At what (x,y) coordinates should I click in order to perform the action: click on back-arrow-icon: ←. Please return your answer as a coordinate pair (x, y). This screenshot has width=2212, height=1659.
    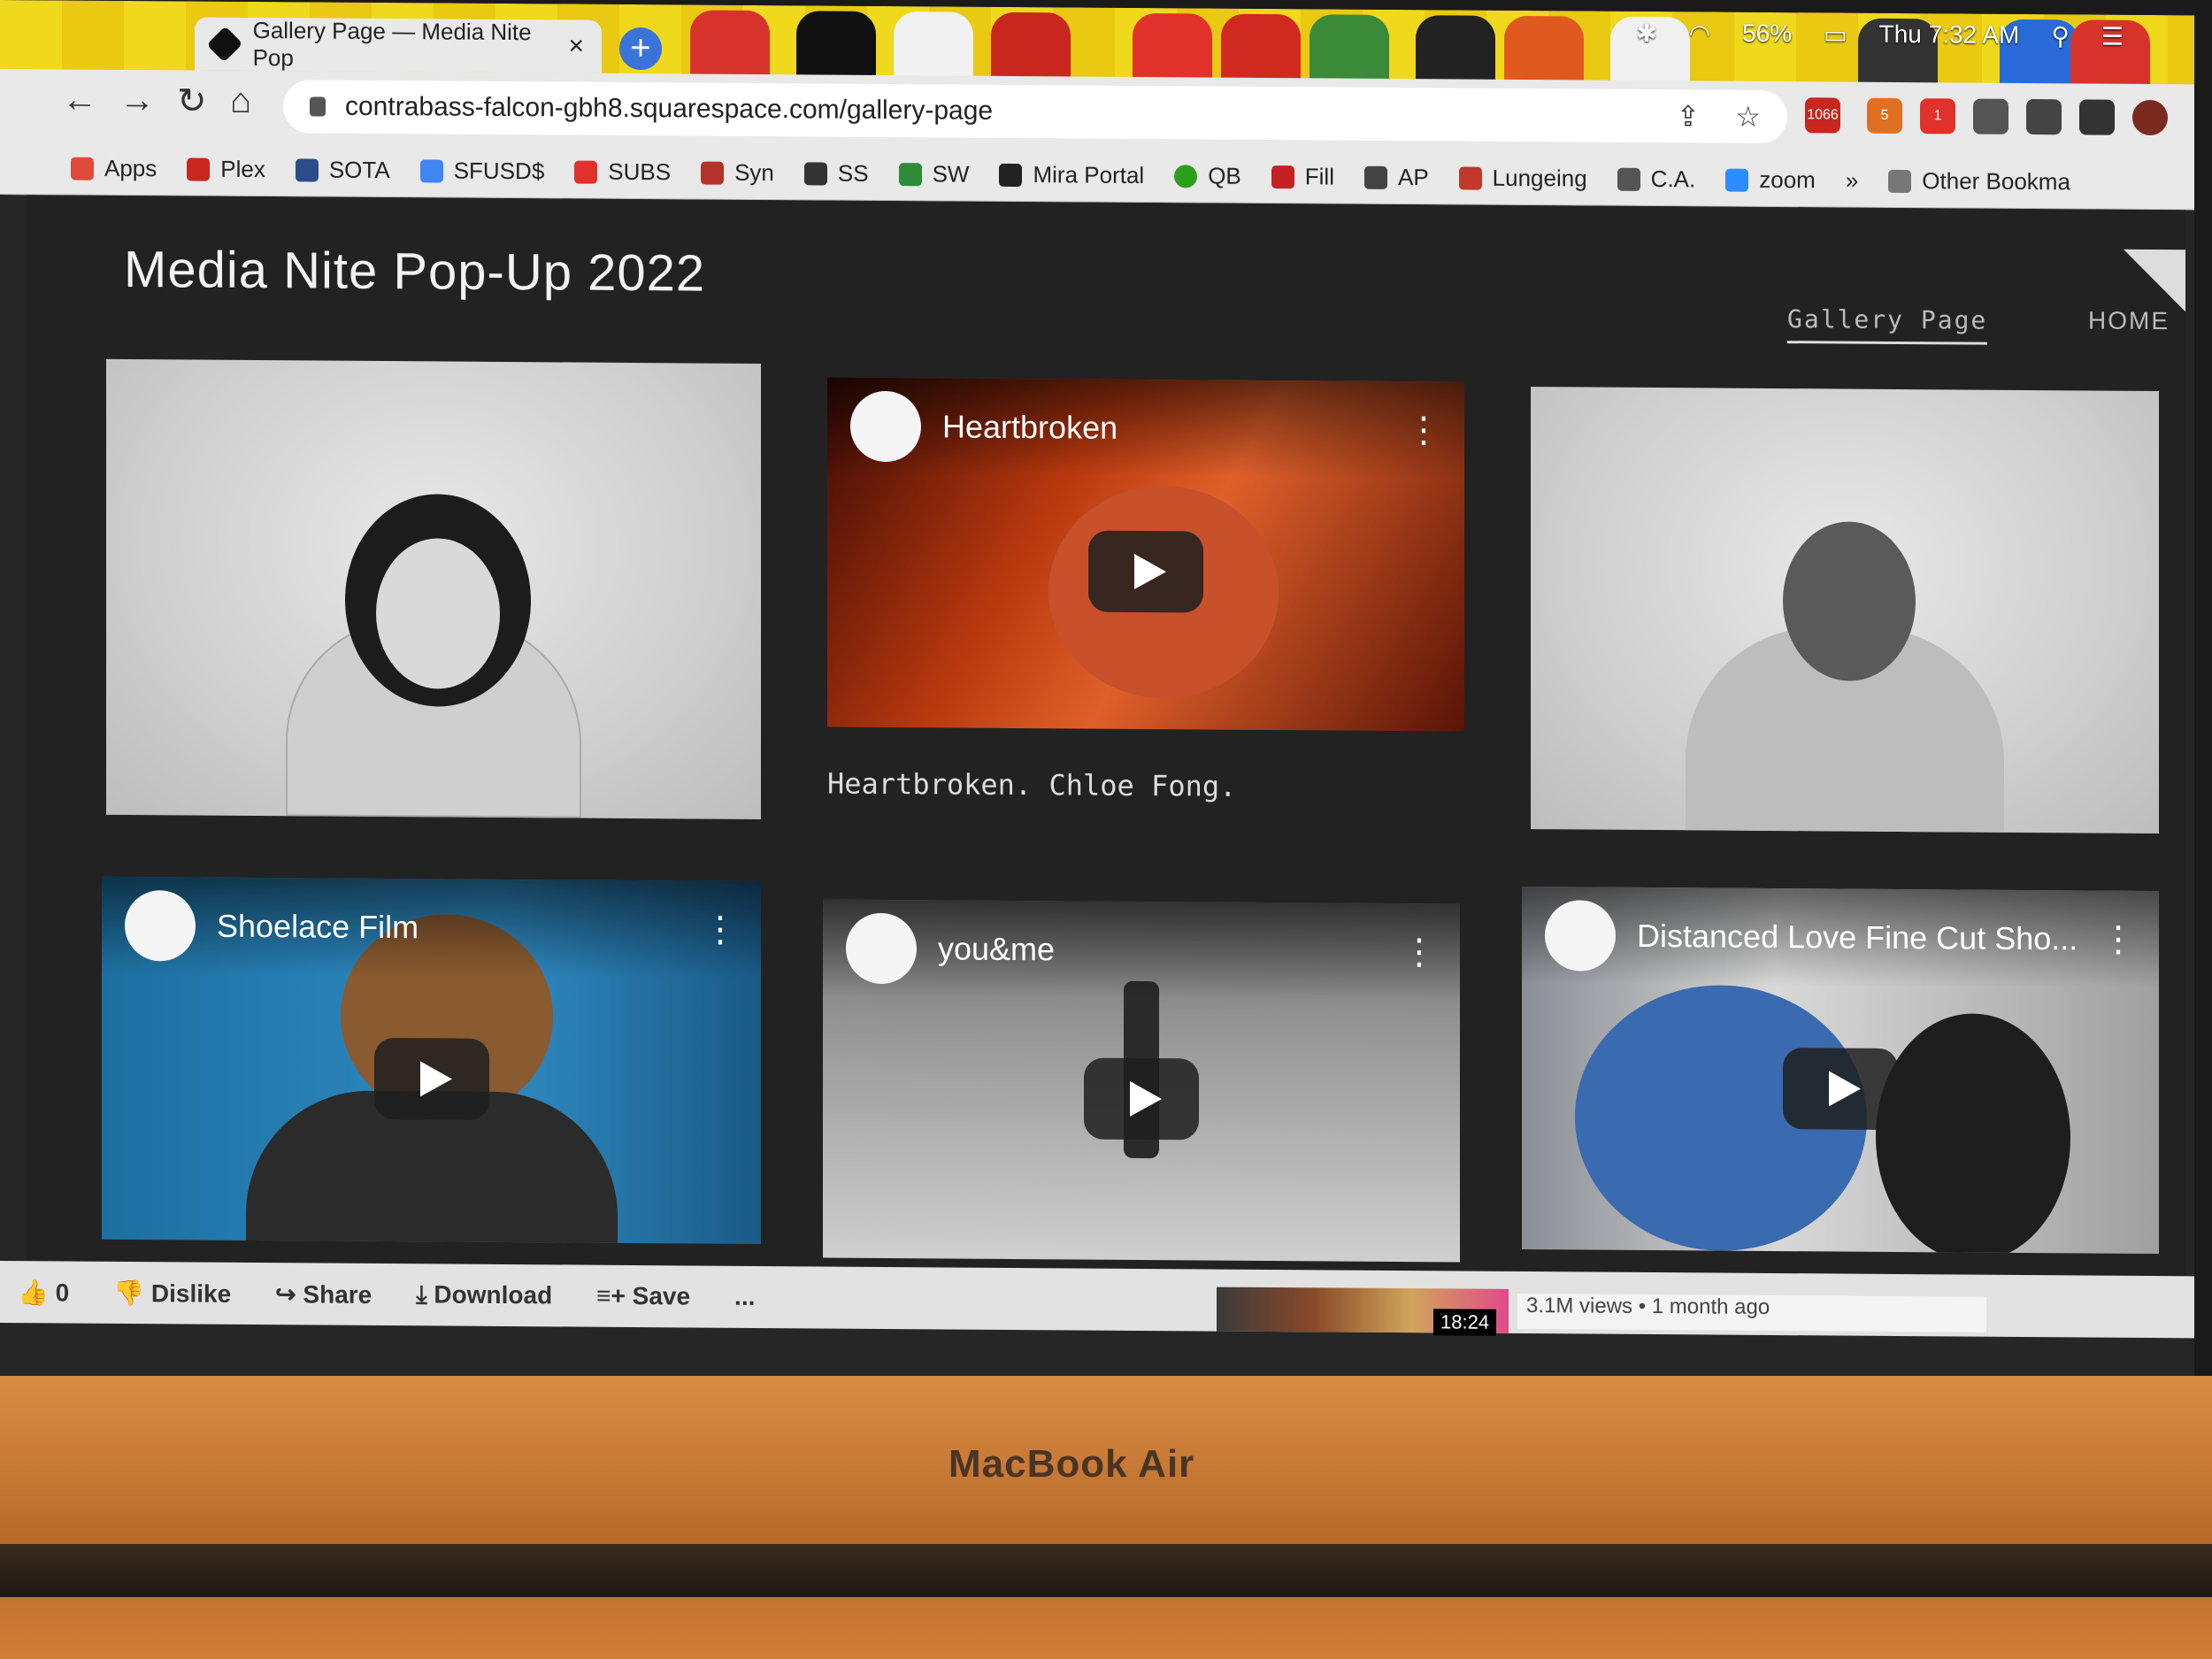
    Looking at the image, I should click on (79, 100).